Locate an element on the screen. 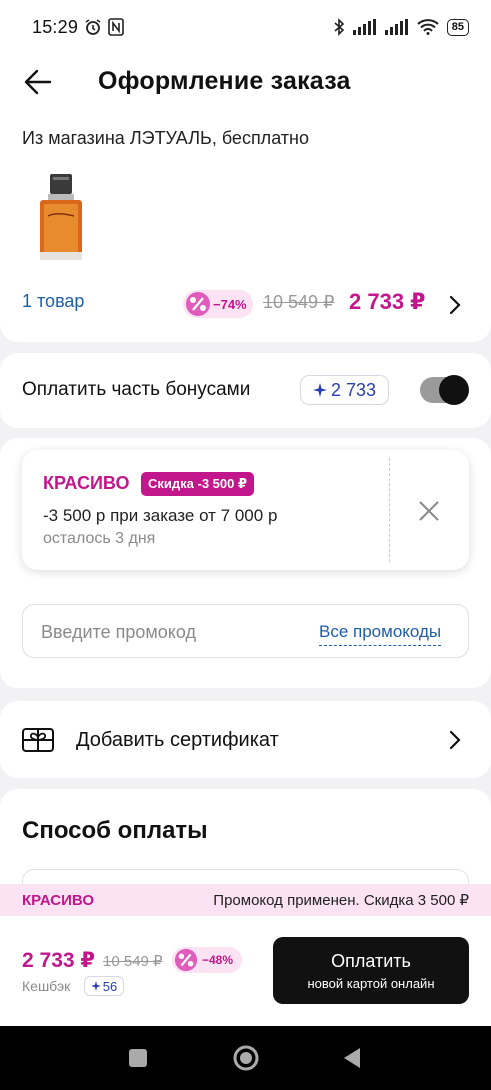 The width and height of the screenshot is (491, 1090). home-icon is located at coordinates (246, 1058).